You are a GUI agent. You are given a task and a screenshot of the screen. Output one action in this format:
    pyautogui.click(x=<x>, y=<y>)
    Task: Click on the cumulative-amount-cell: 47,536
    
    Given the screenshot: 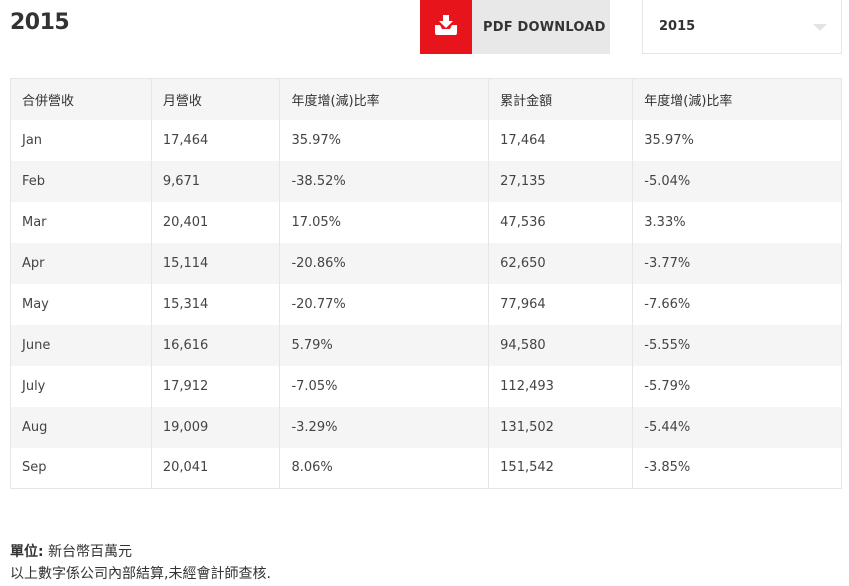 What is the action you would take?
    pyautogui.click(x=561, y=222)
    